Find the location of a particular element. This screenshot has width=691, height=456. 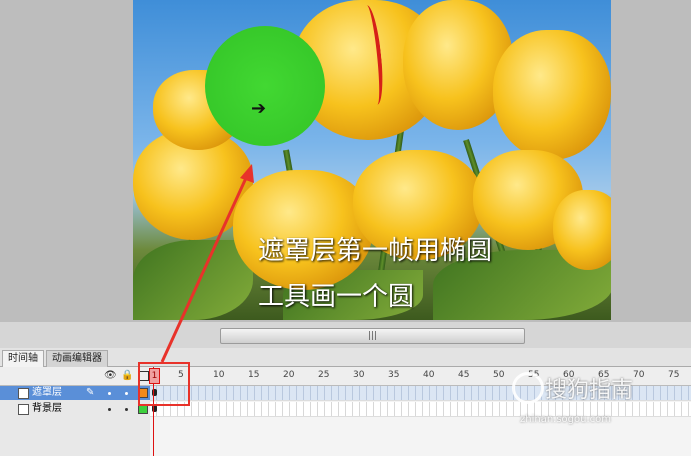

ruler-label: 30 is located at coordinates (359, 375).